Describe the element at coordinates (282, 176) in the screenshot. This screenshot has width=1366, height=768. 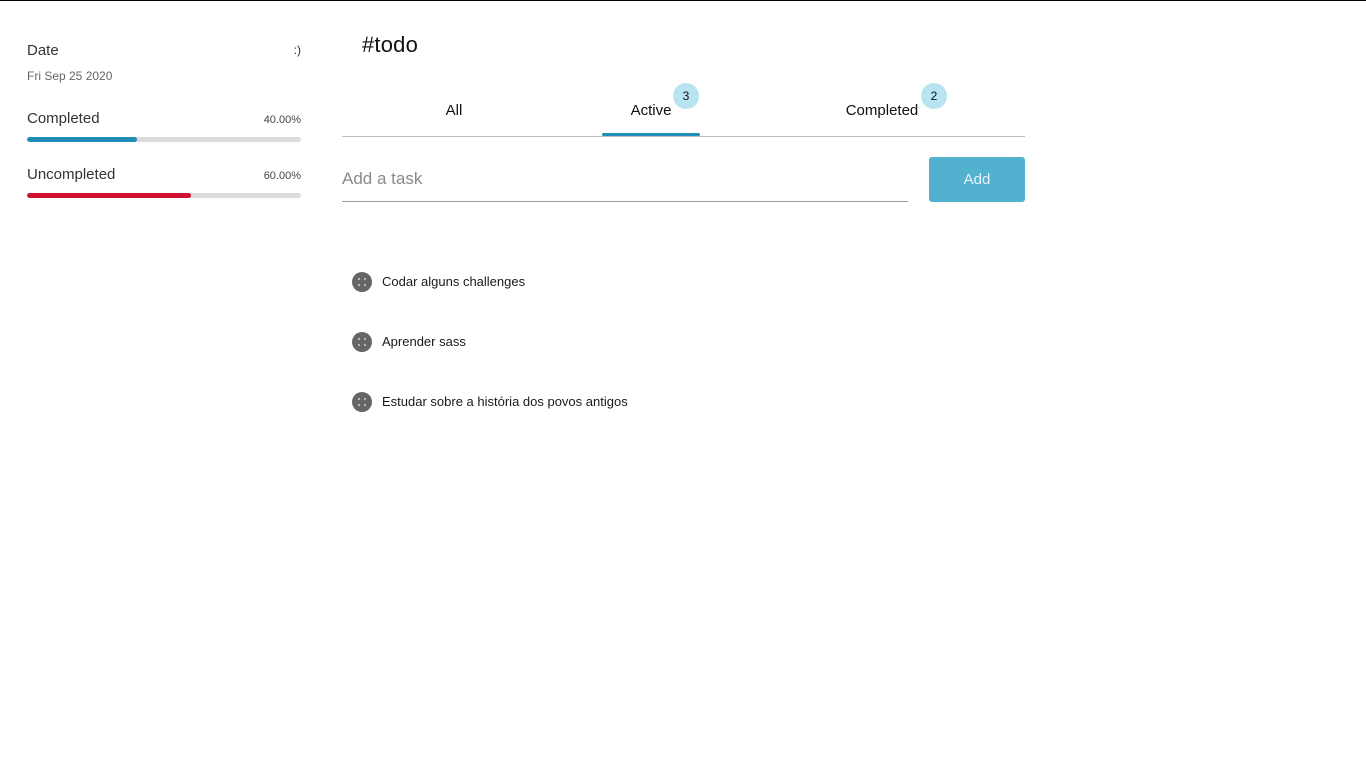
I see `uncompleted-percent: 60.00%` at that location.